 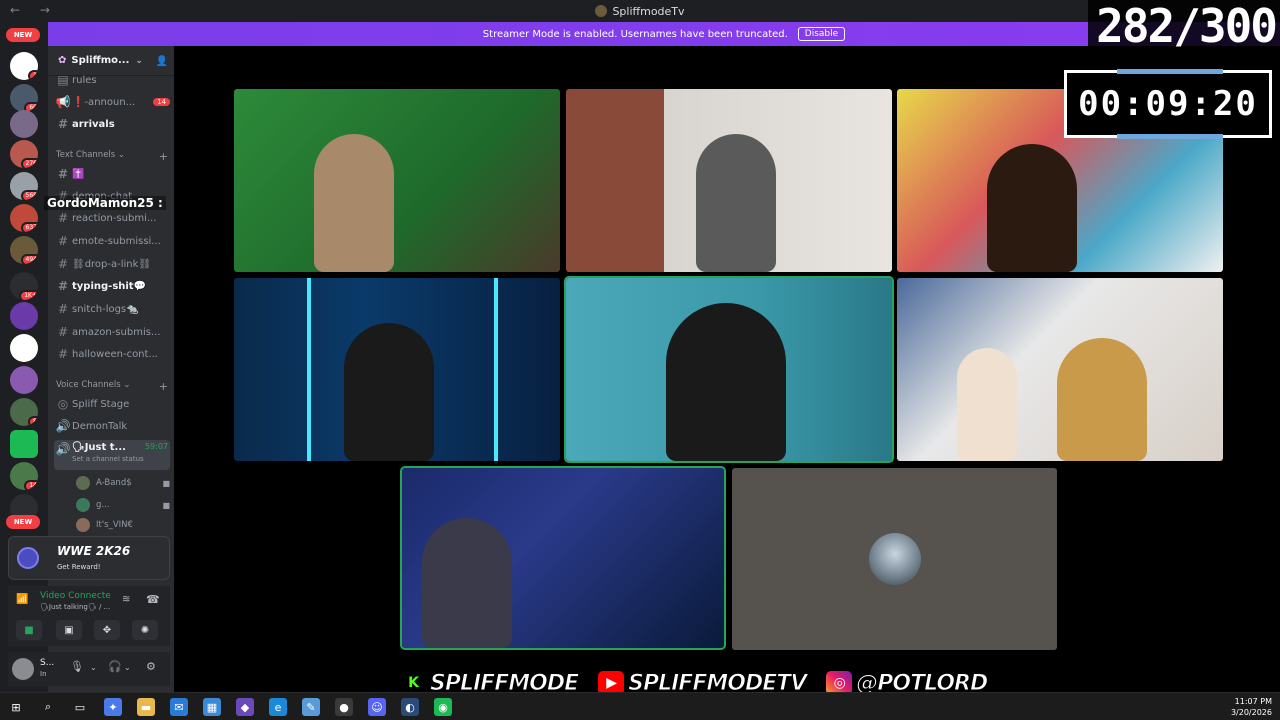 I want to click on channel-announcements: 📢 ❗-announ... 14, so click(x=112, y=102).